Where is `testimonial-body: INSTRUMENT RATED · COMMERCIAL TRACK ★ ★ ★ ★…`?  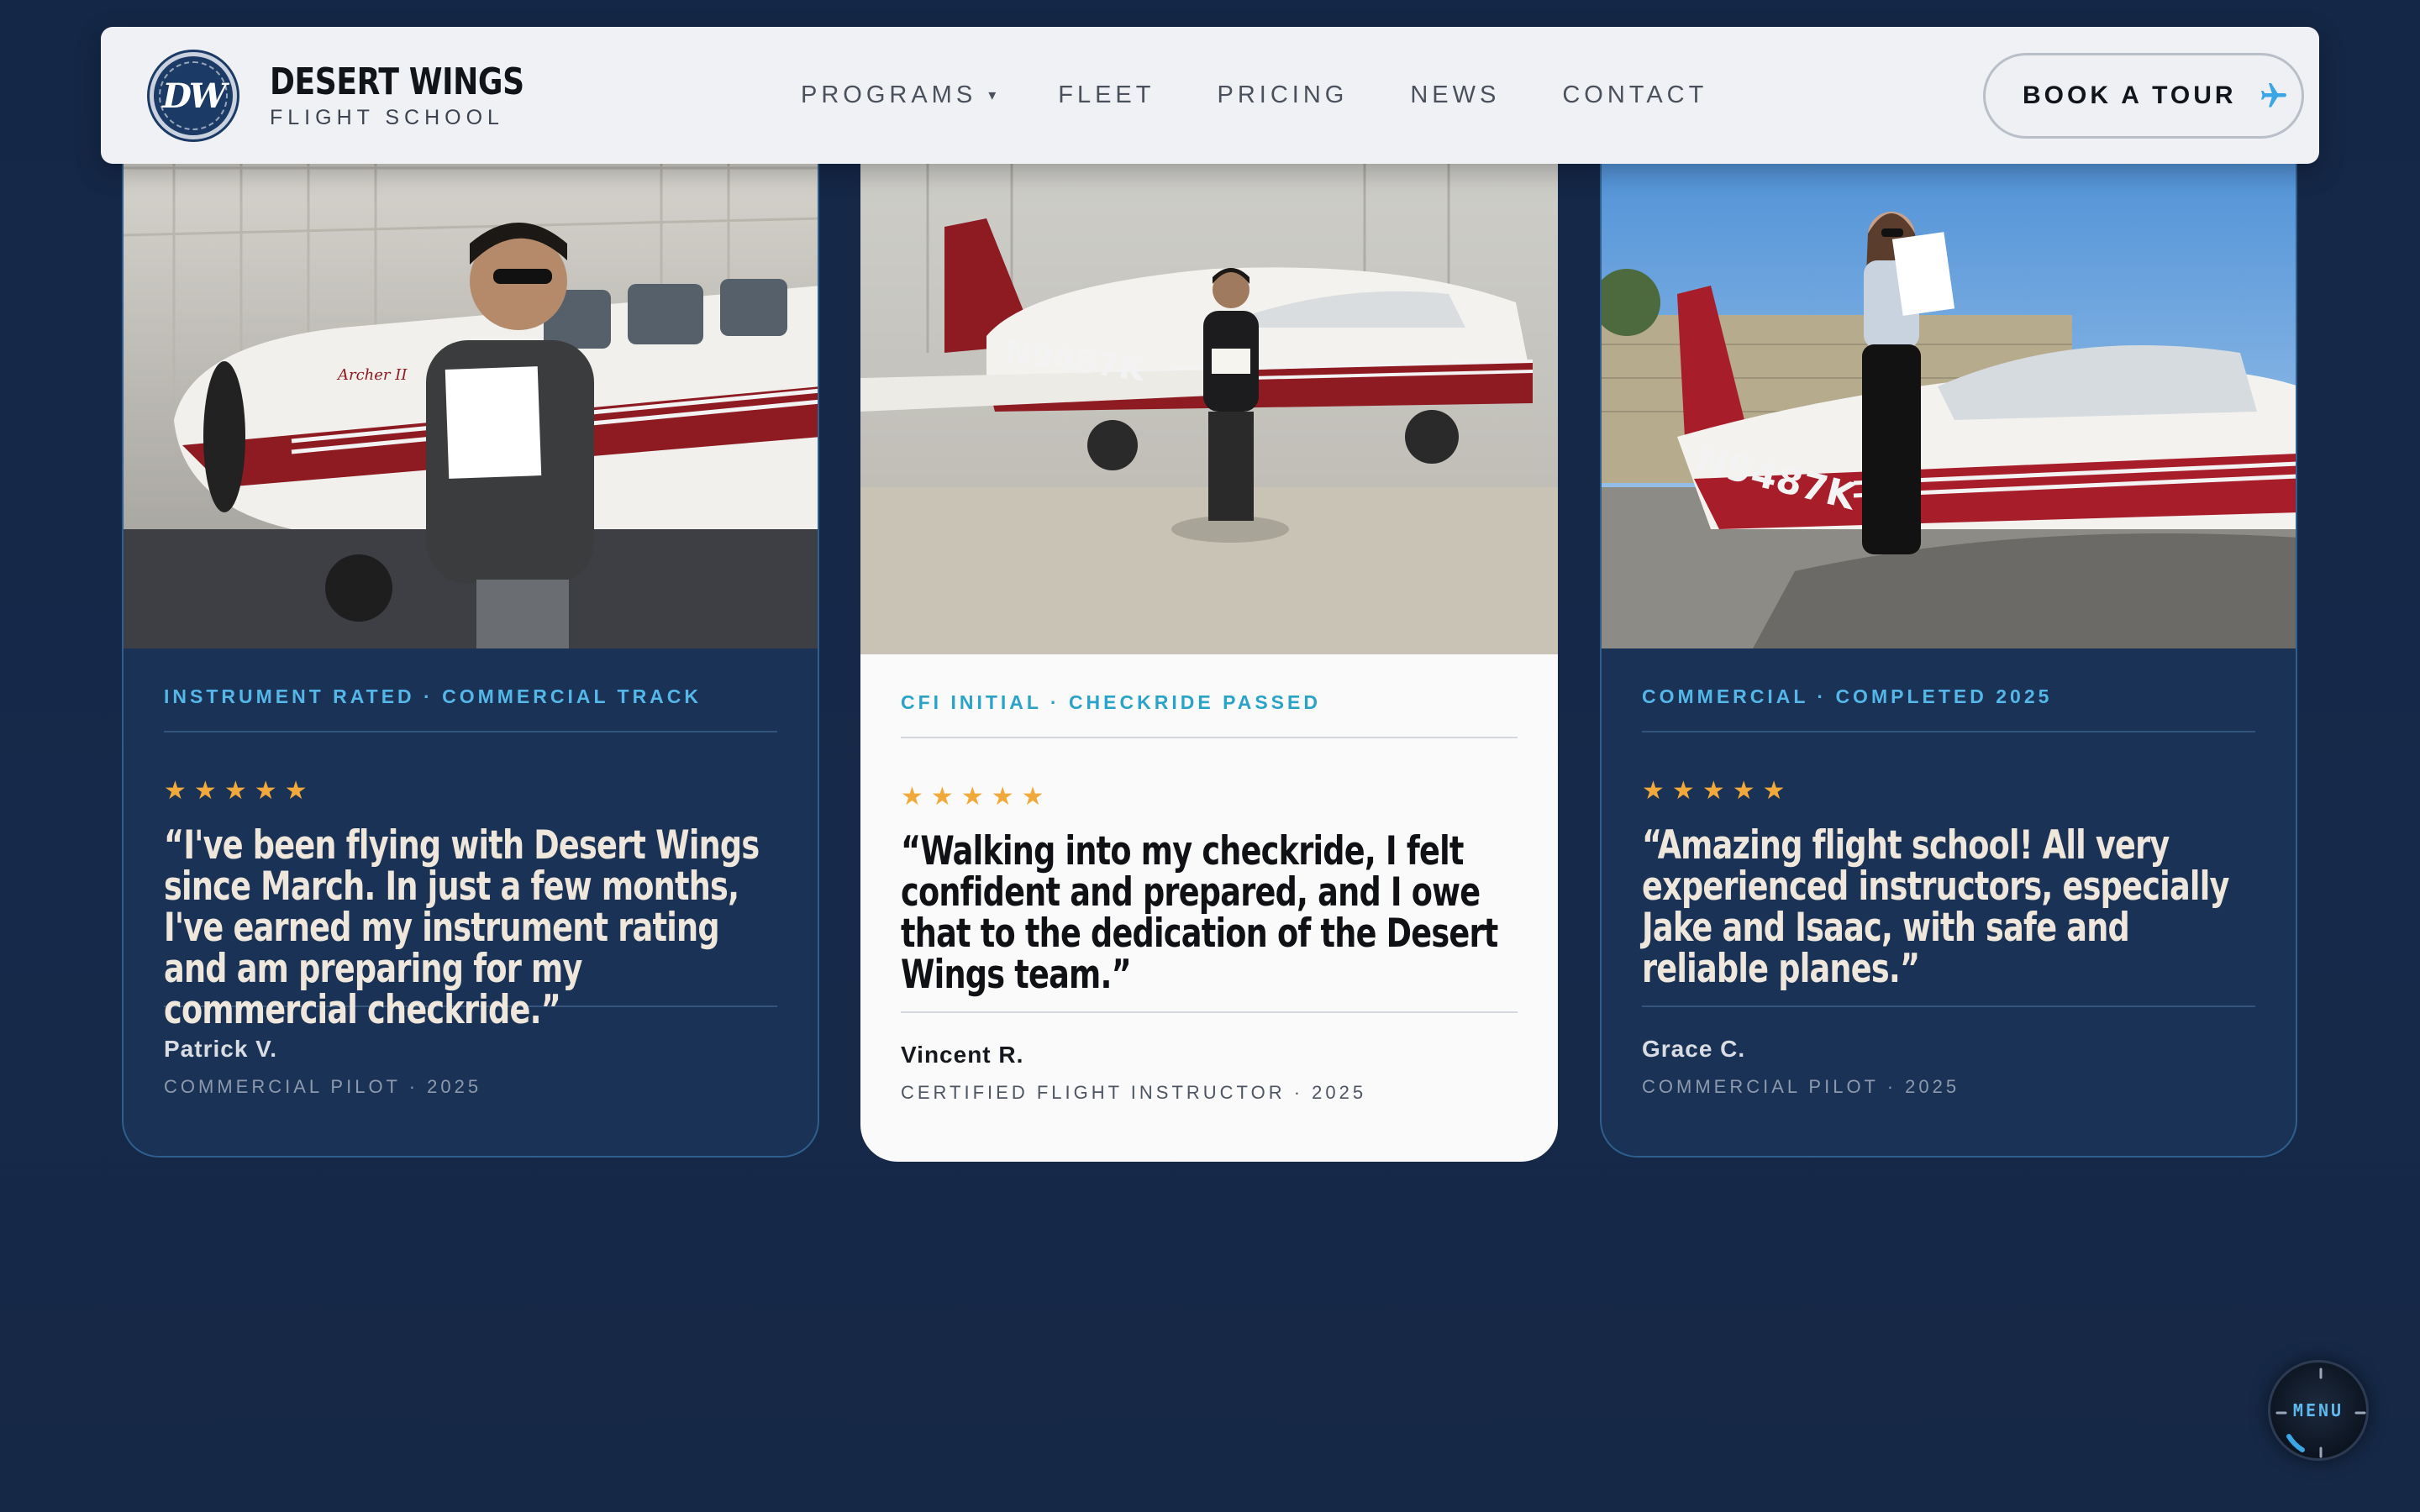
testimonial-body: INSTRUMENT RATED · COMMERCIAL TRACK ★ ★ ★ ★… is located at coordinates (471, 873).